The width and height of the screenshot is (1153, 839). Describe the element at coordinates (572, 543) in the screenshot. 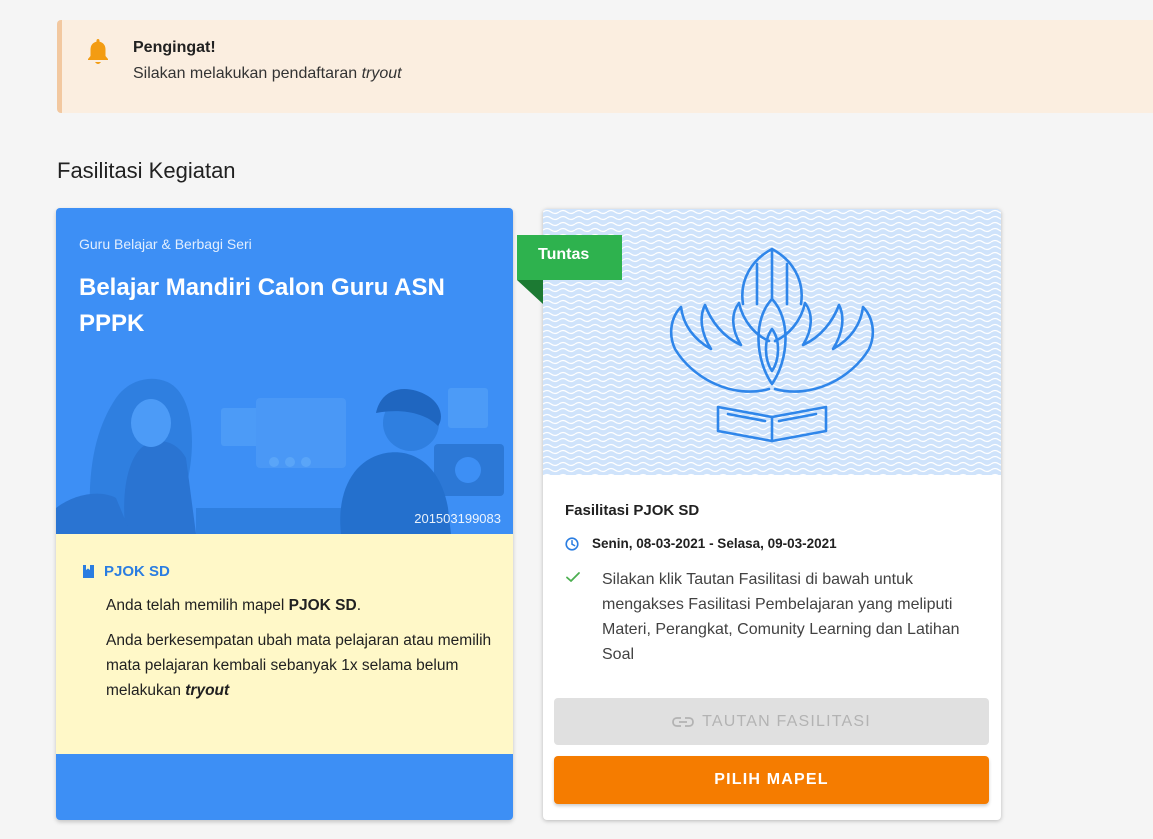

I see `clock-icon` at that location.